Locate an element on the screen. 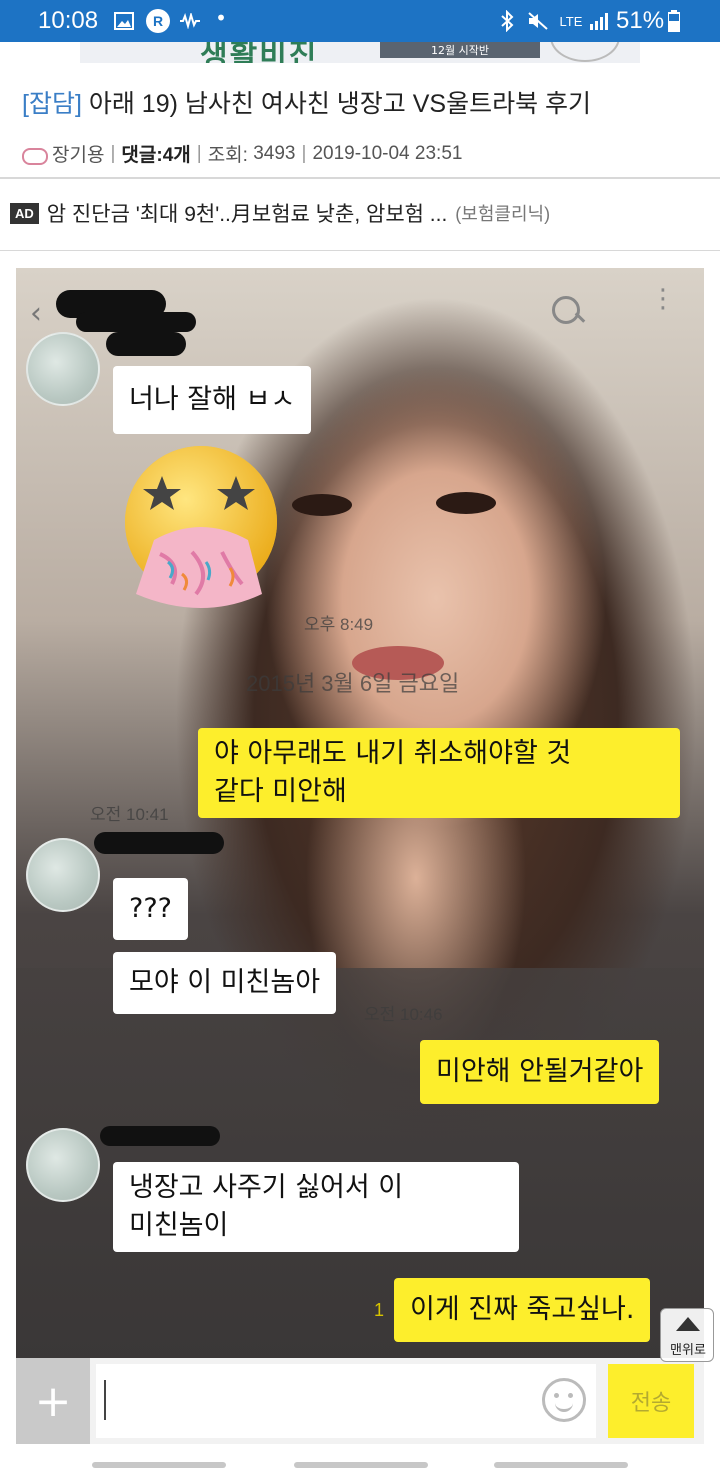  message-time: 오전 10:41 is located at coordinates (129, 814).